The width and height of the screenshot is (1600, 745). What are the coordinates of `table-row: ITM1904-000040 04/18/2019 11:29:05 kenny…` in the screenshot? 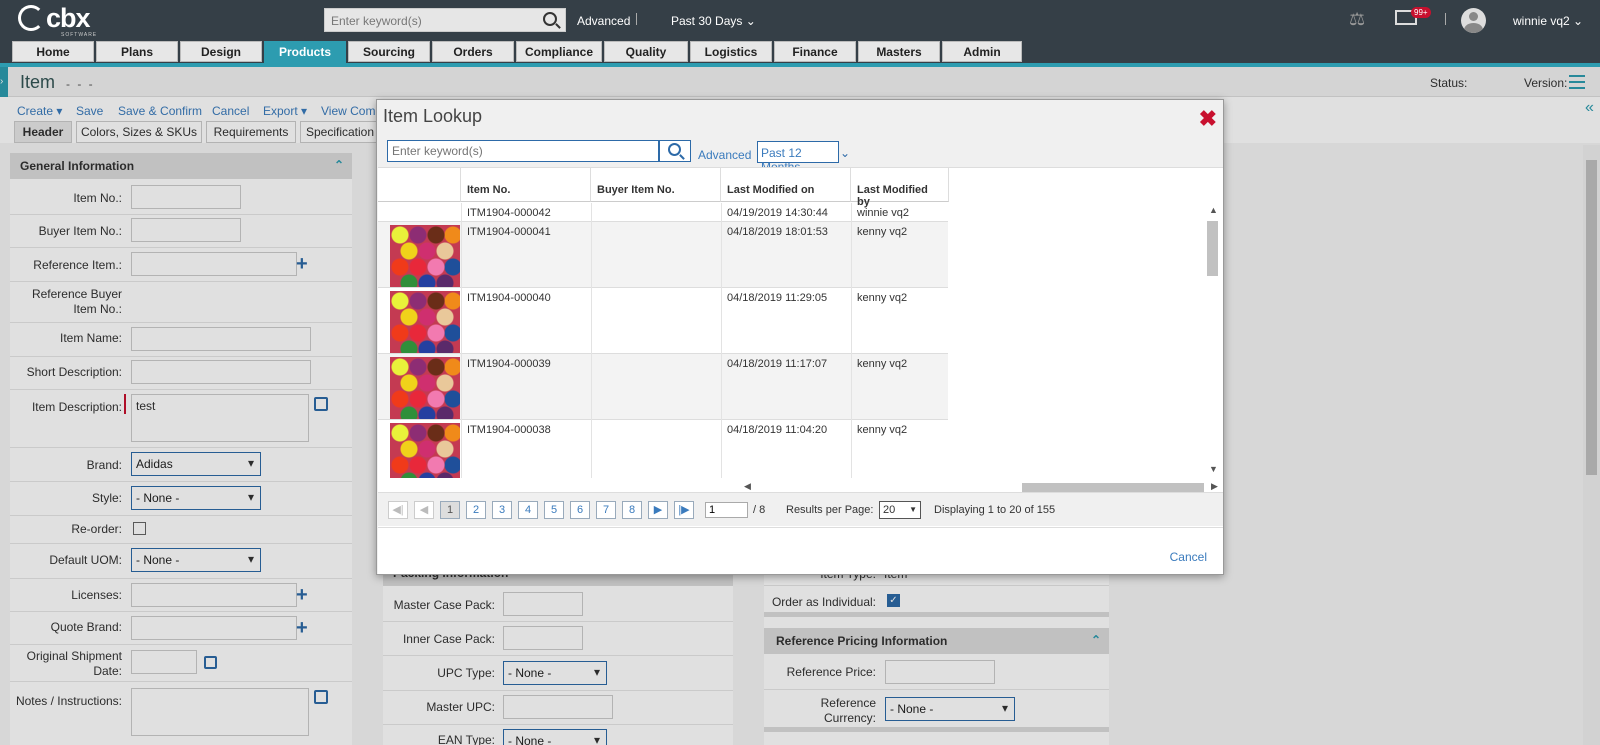 It's located at (663, 321).